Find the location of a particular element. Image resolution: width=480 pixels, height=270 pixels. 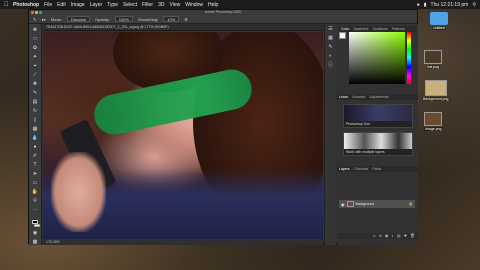

menu-select: Select is located at coordinates (130, 5).